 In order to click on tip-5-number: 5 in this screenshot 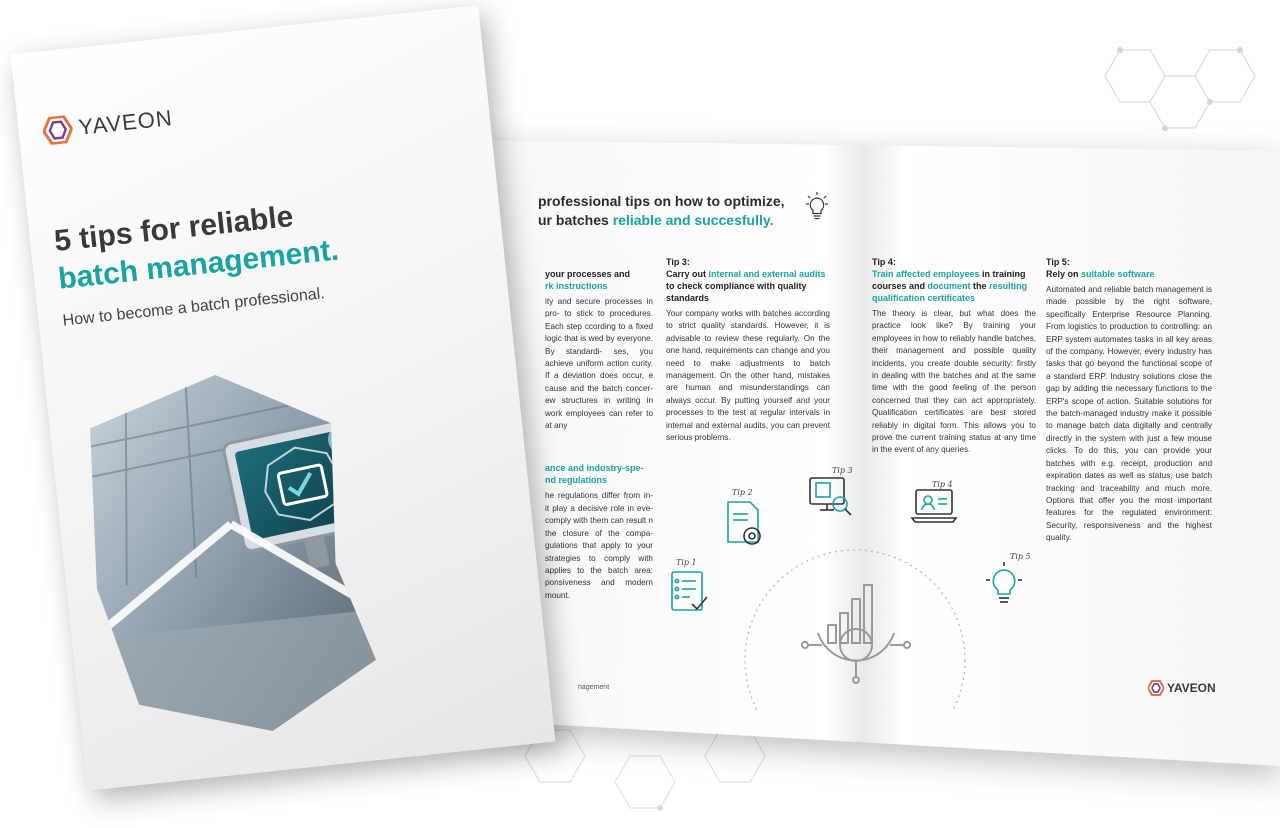, I will do `click(1057, 244)`.